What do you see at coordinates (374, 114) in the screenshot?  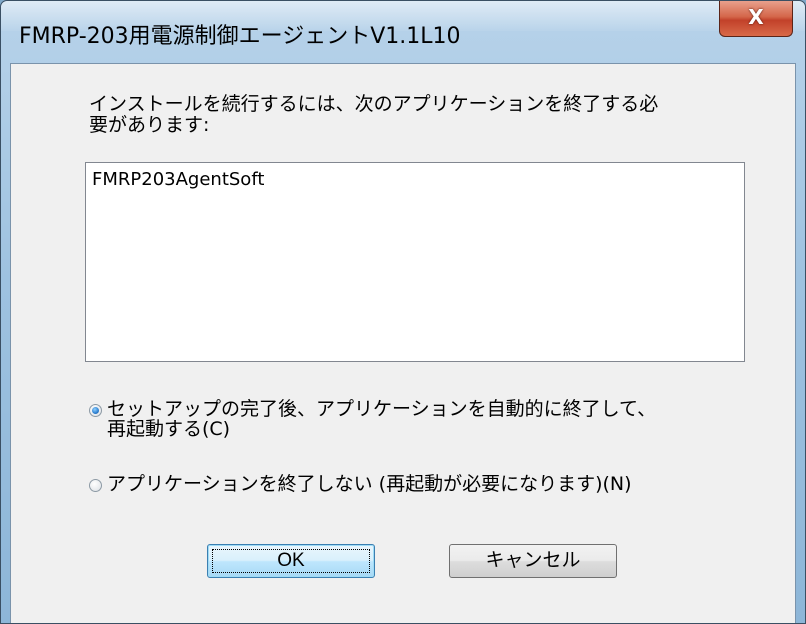 I see `message-text: インストールを続行するには、次のアプリケーションを終了する必 要があります:` at bounding box center [374, 114].